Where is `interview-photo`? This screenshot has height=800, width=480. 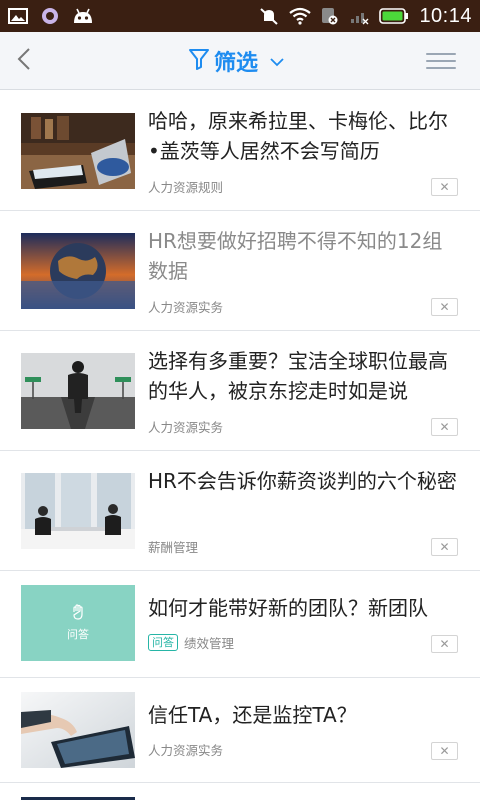 interview-photo is located at coordinates (78, 511).